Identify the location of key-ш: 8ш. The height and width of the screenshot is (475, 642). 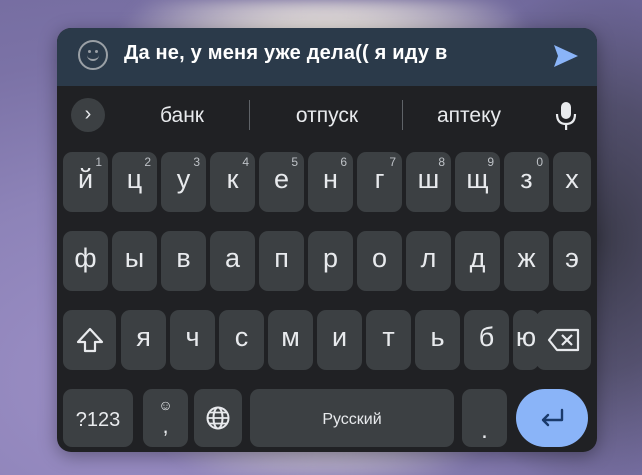
(428, 182).